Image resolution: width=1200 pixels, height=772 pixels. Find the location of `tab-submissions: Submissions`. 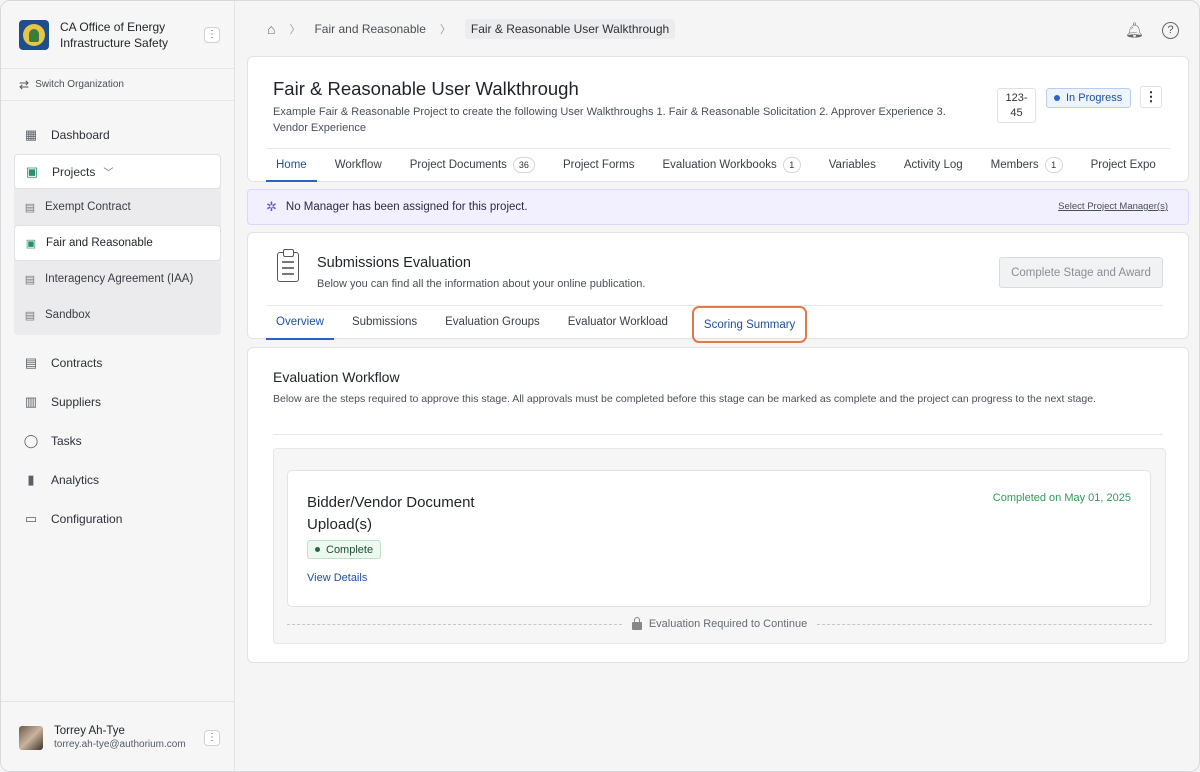

tab-submissions: Submissions is located at coordinates (384, 323).